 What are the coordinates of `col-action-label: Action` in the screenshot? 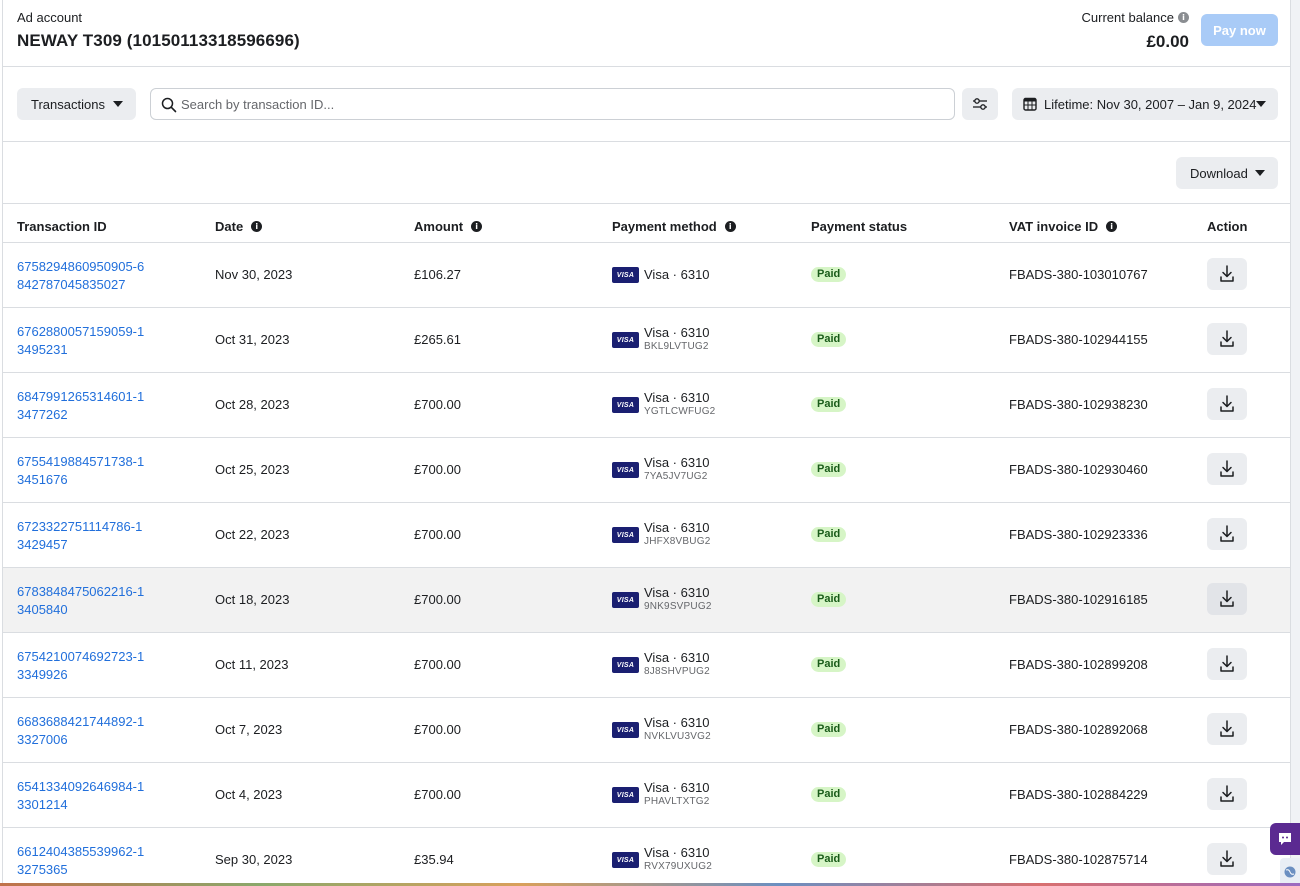 It's located at (1227, 226).